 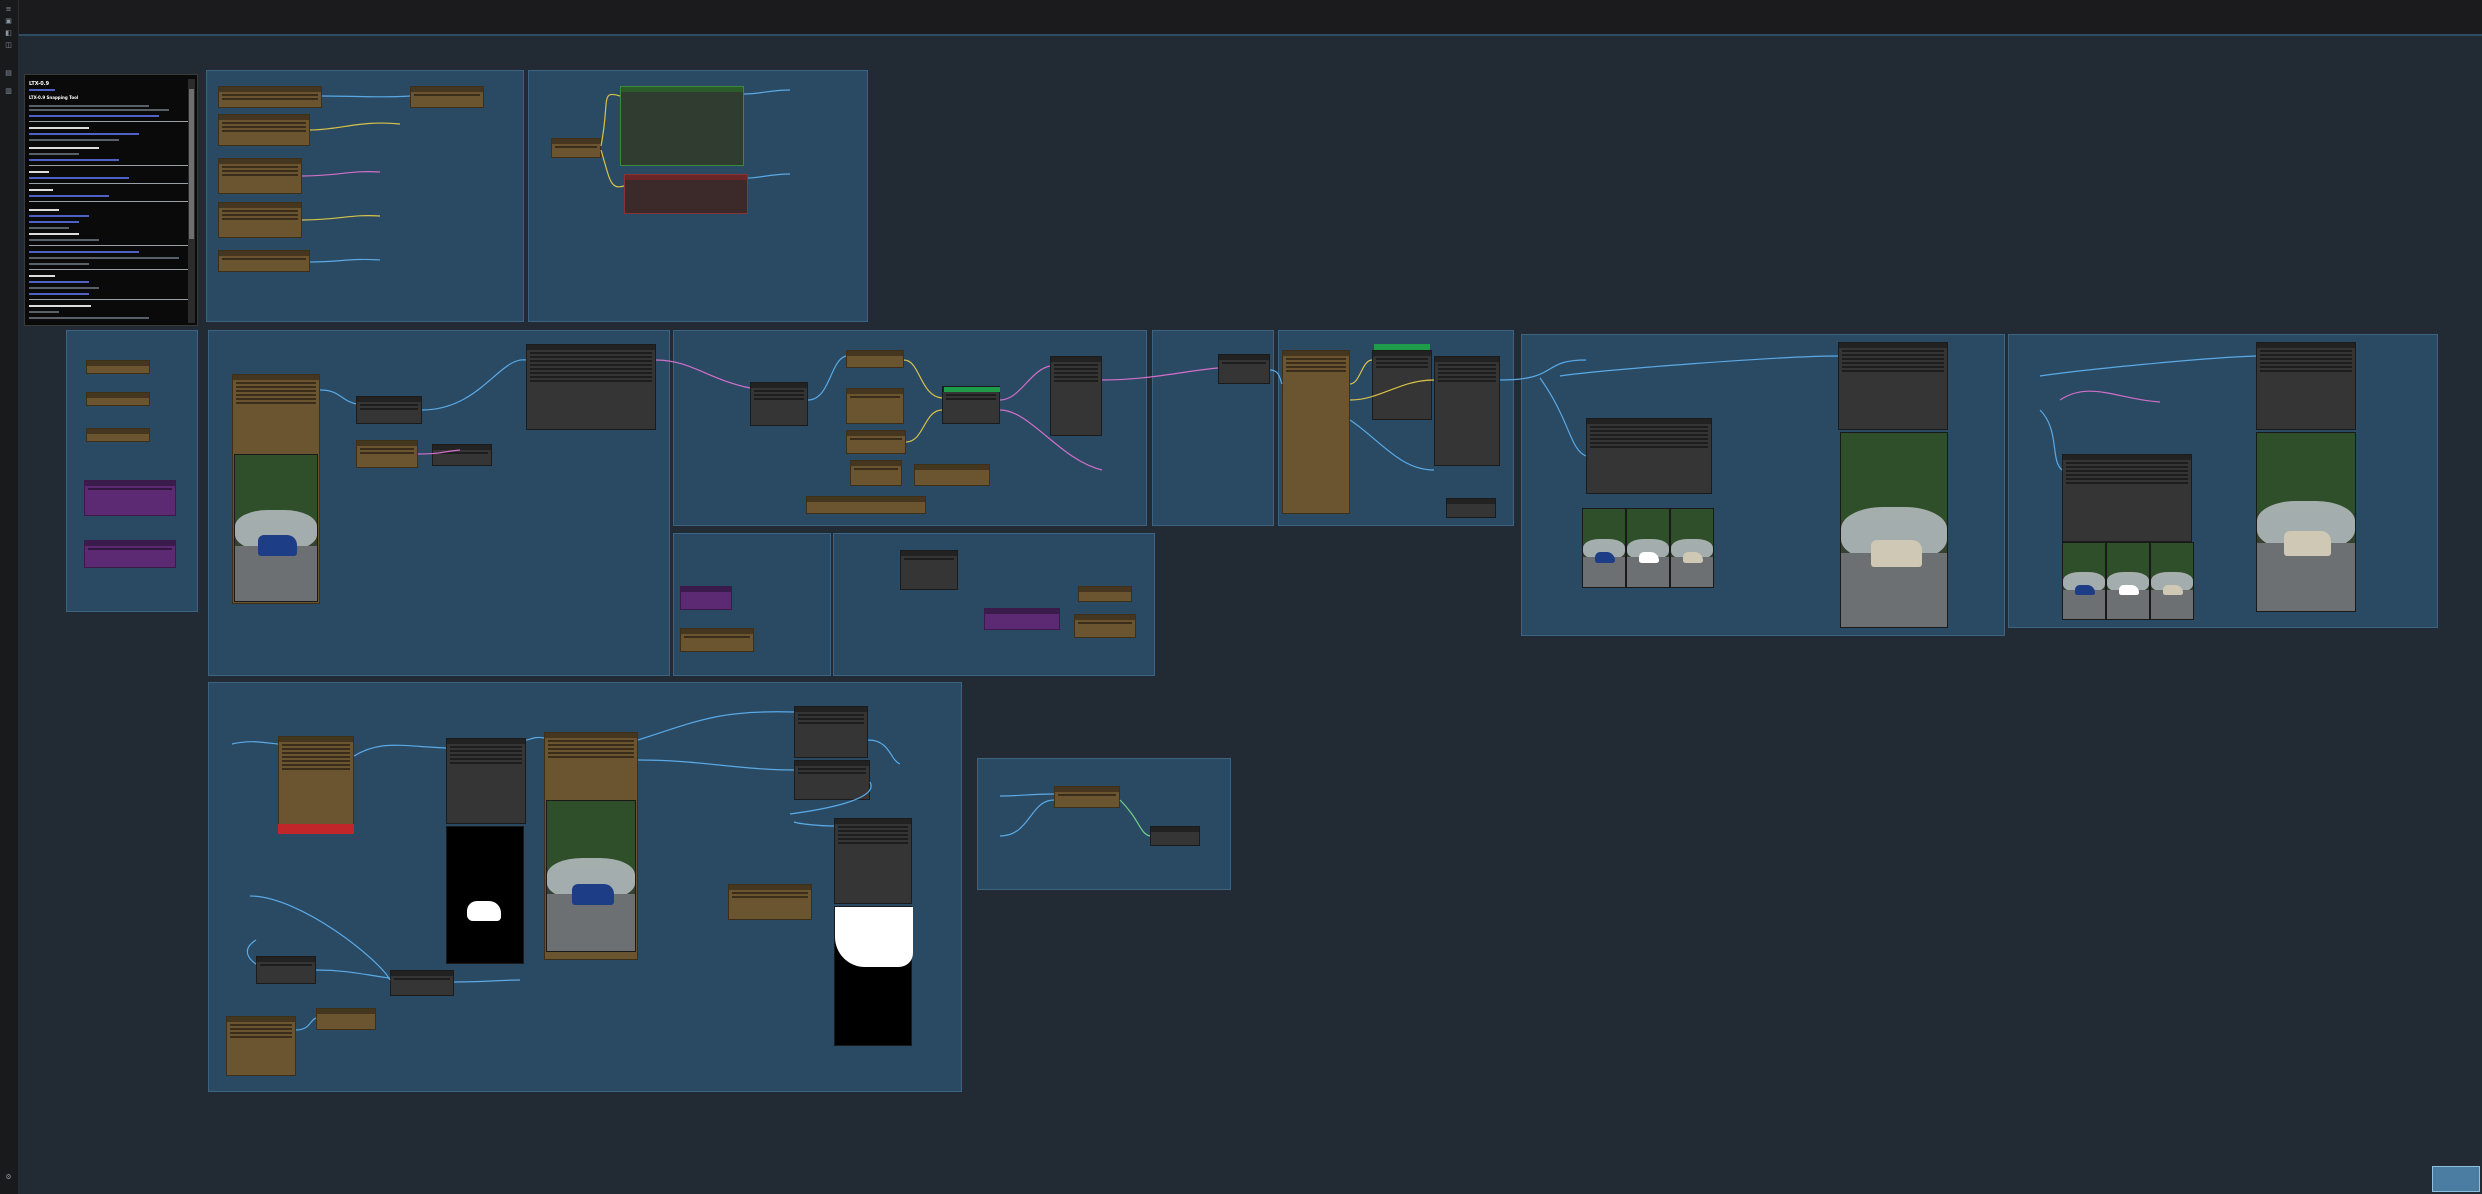 I want to click on node-float-guidance, so click(x=875, y=359).